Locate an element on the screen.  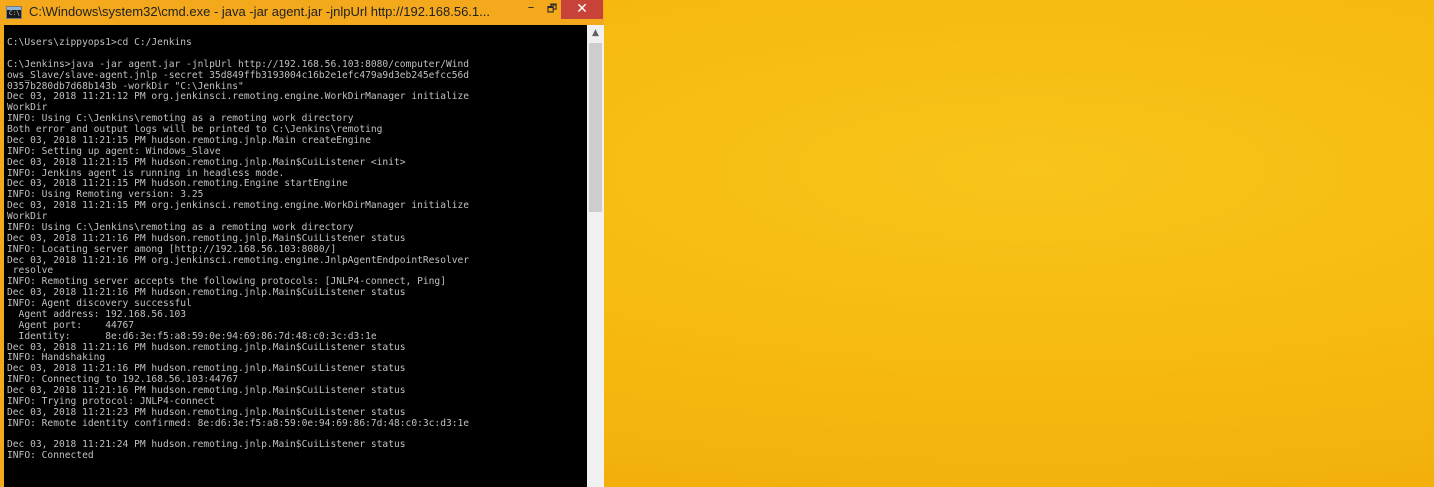
console-line: INFO: Handshaking is located at coordinates (56, 358).